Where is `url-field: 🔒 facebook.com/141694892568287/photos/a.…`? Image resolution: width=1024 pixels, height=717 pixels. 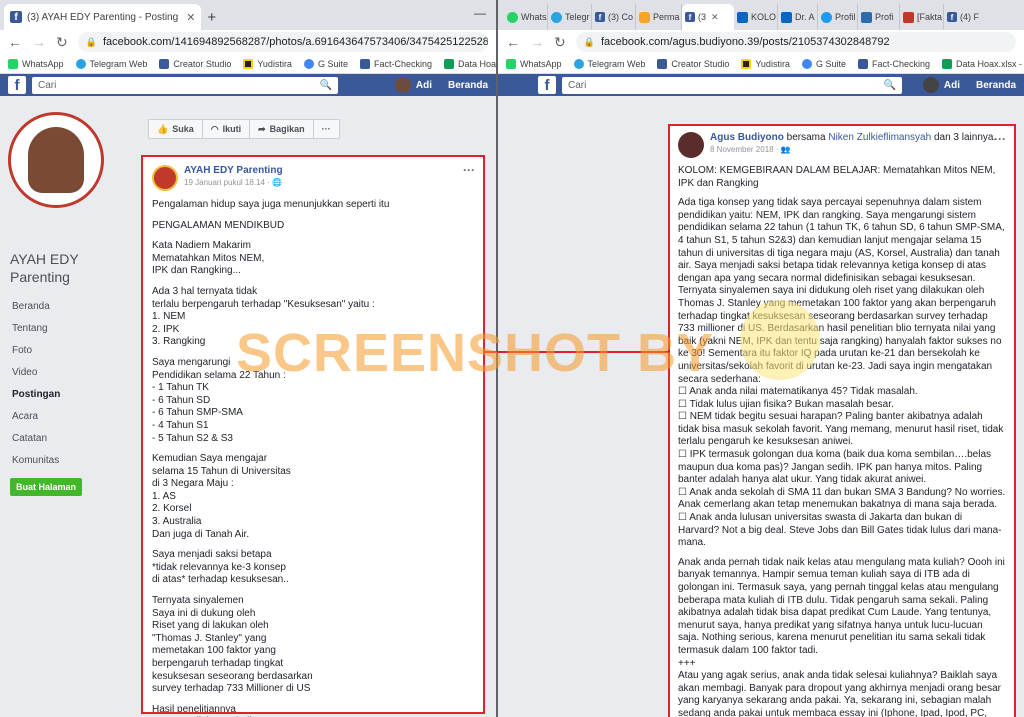 url-field: 🔒 facebook.com/141694892568287/photos/a.… is located at coordinates (282, 42).